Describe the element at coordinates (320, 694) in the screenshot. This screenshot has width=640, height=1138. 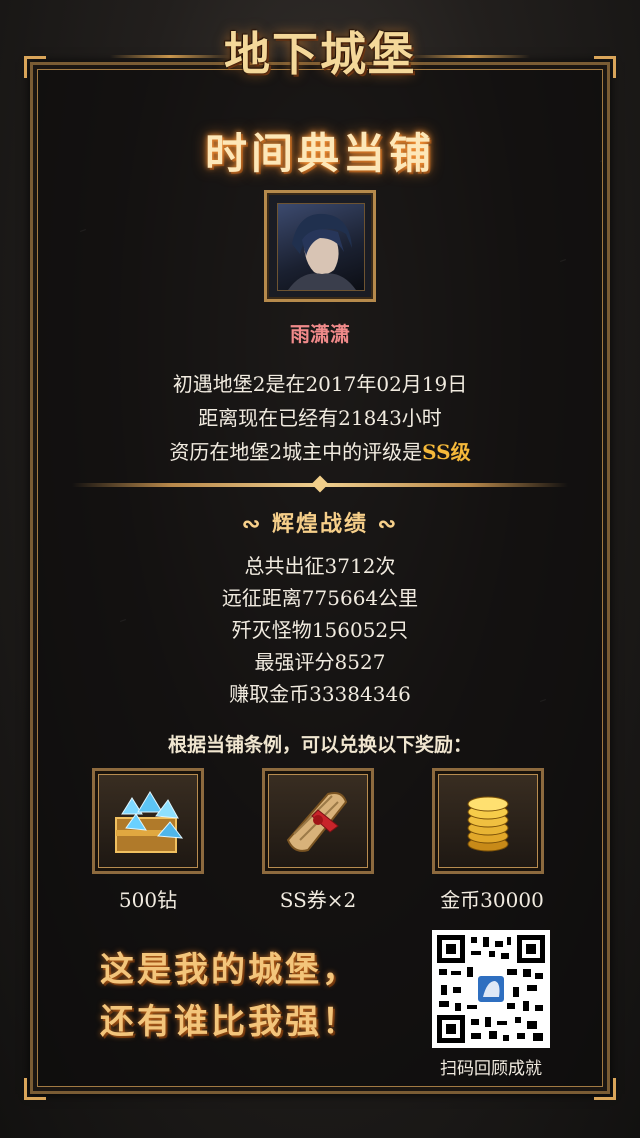
I see `stat-line: 赚取金币33384346` at that location.